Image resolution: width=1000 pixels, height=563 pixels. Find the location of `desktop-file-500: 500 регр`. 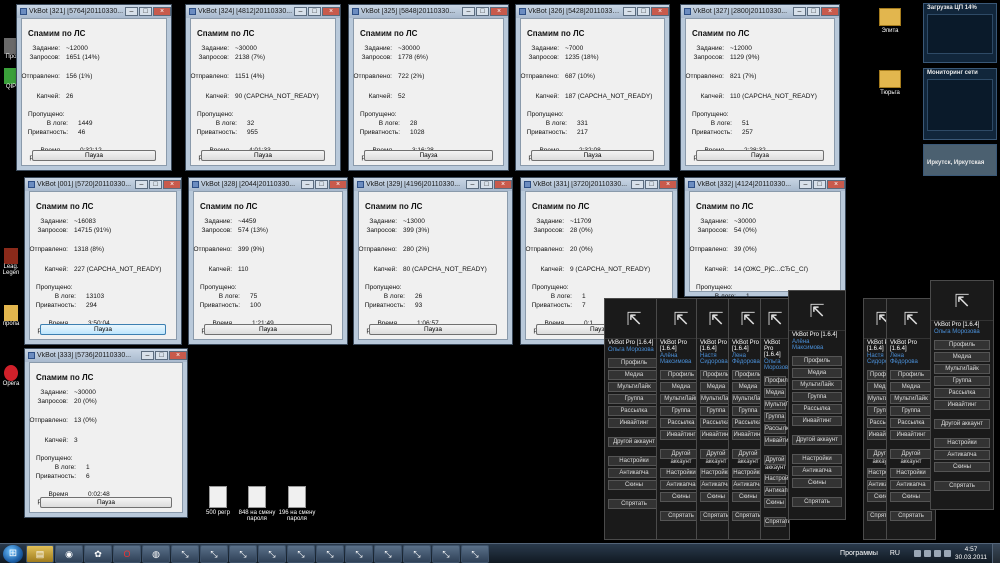

desktop-file-500: 500 регр is located at coordinates (218, 501).